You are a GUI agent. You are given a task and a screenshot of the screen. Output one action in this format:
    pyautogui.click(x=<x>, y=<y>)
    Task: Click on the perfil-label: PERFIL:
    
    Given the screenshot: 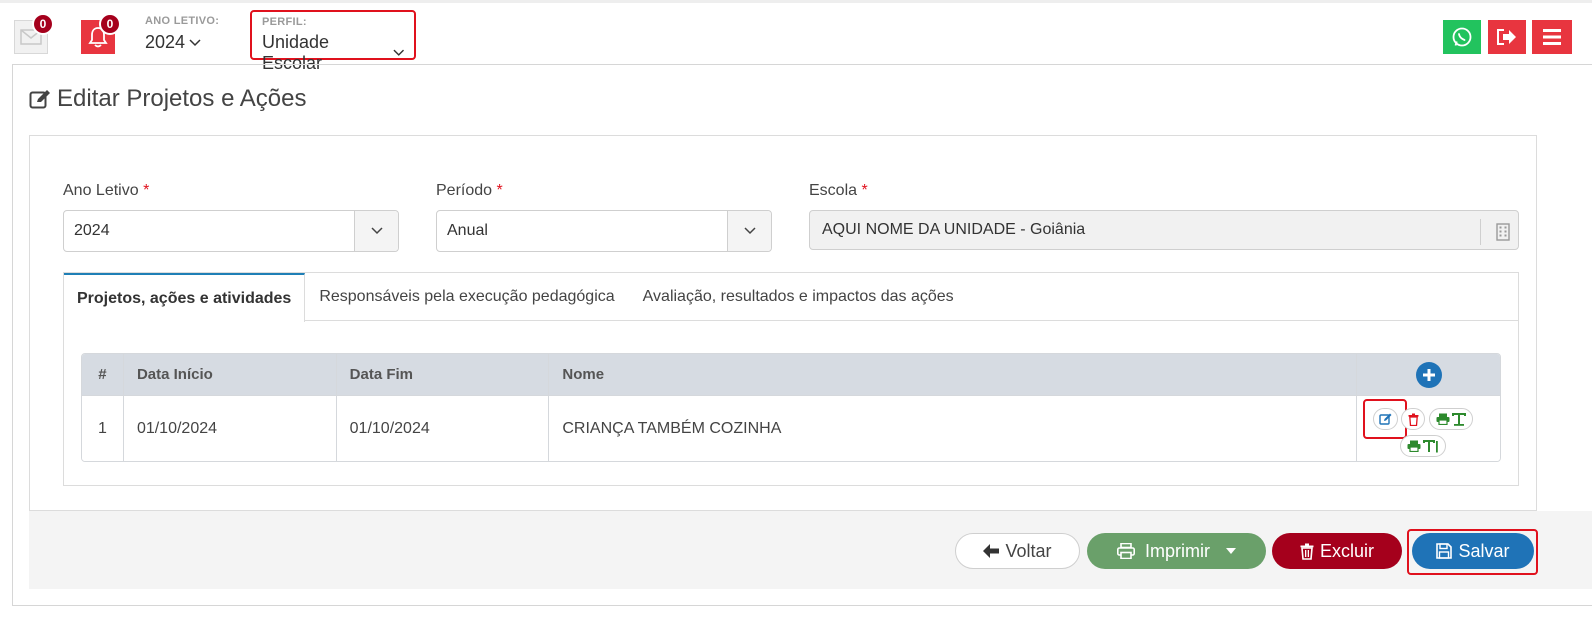 What is the action you would take?
    pyautogui.click(x=284, y=22)
    